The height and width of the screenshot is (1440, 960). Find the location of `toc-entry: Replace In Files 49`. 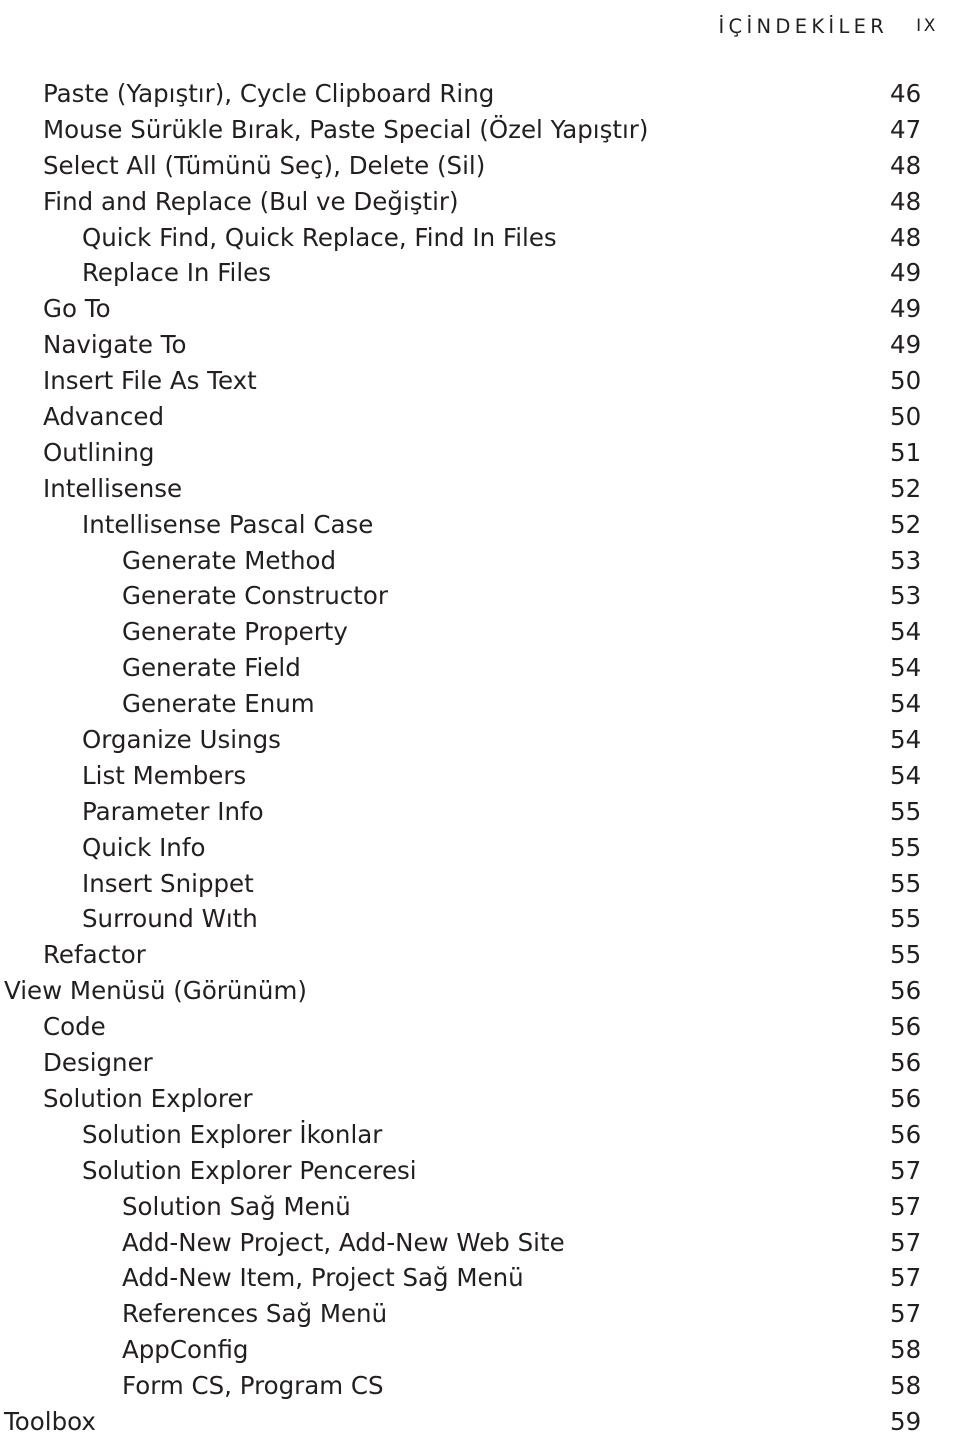

toc-entry: Replace In Files 49 is located at coordinates (480, 273).